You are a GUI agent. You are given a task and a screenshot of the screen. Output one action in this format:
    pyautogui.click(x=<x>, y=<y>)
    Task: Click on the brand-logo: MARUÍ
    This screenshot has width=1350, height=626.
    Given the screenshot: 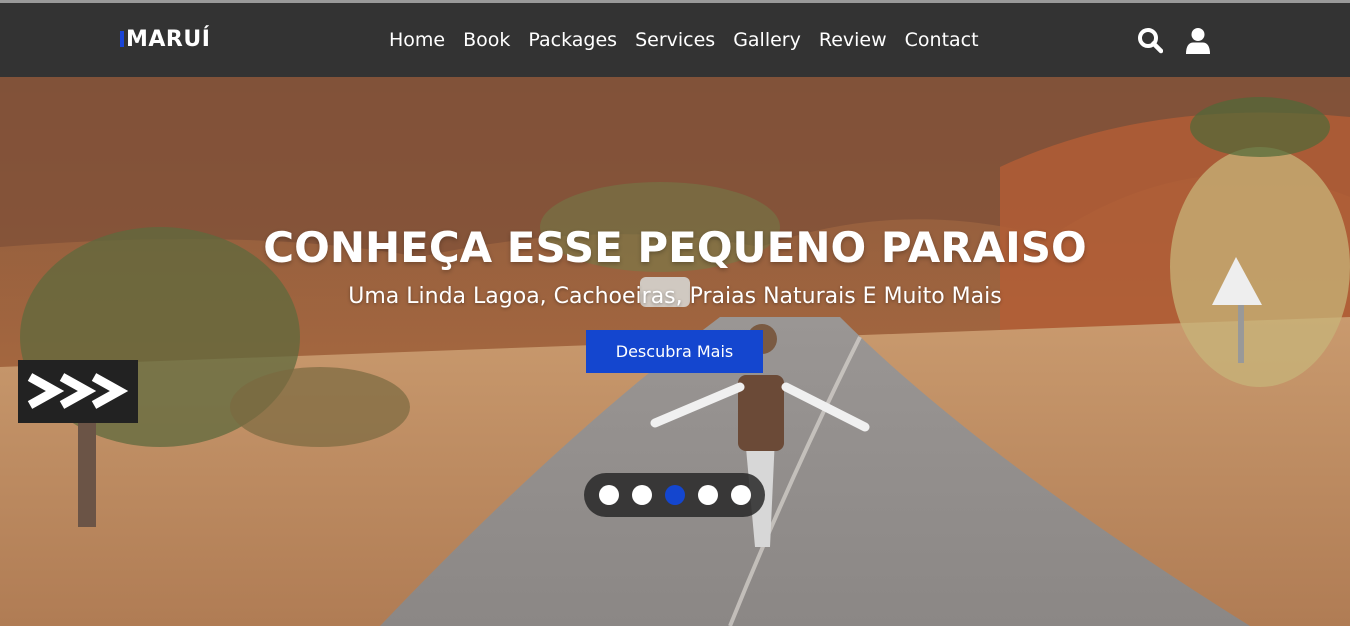 What is the action you would take?
    pyautogui.click(x=165, y=39)
    